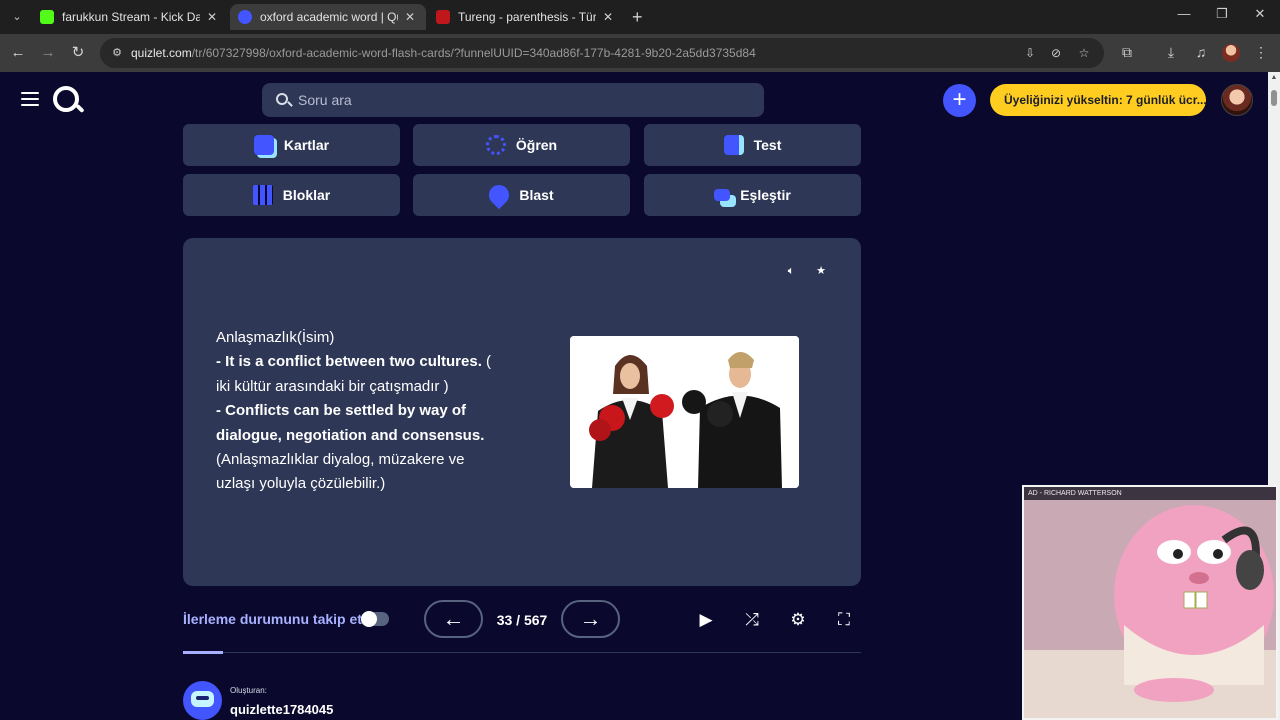  What do you see at coordinates (536, 195) in the screenshot?
I see `mode-label: Blast` at bounding box center [536, 195].